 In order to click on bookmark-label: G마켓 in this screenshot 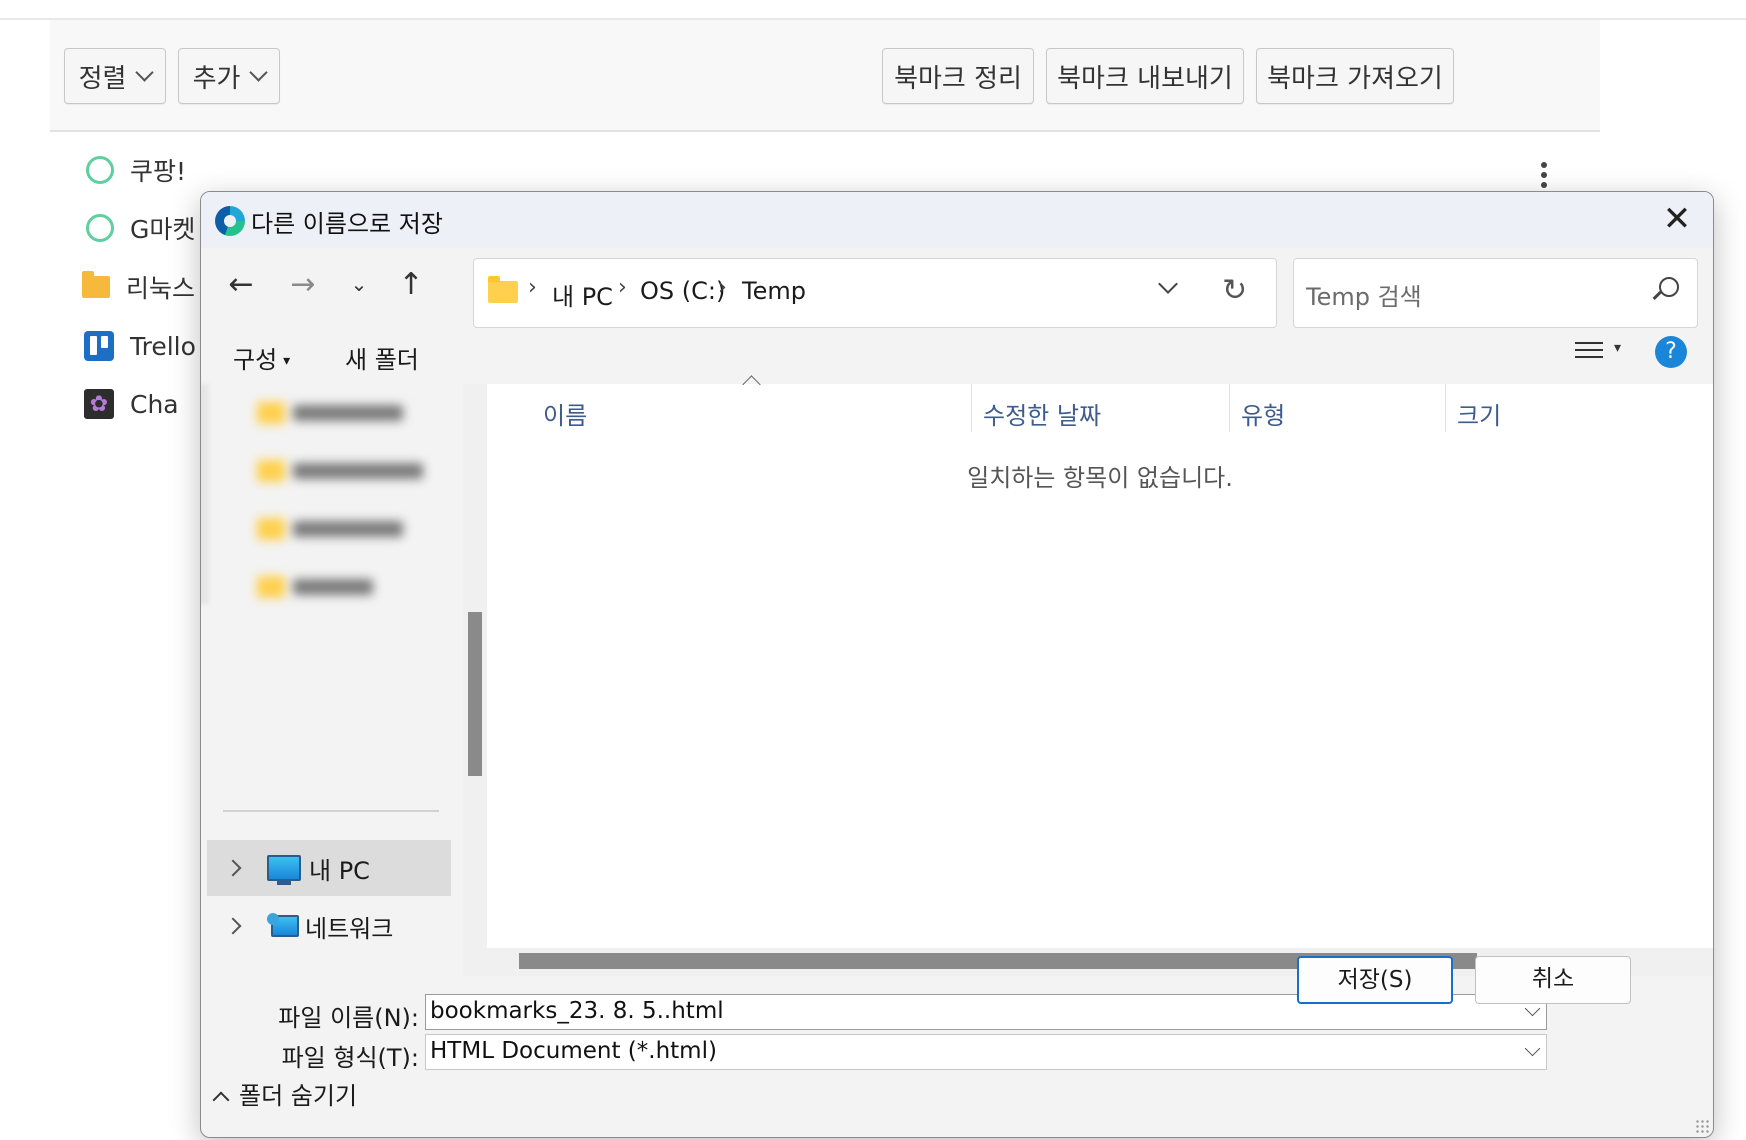, I will do `click(163, 229)`.